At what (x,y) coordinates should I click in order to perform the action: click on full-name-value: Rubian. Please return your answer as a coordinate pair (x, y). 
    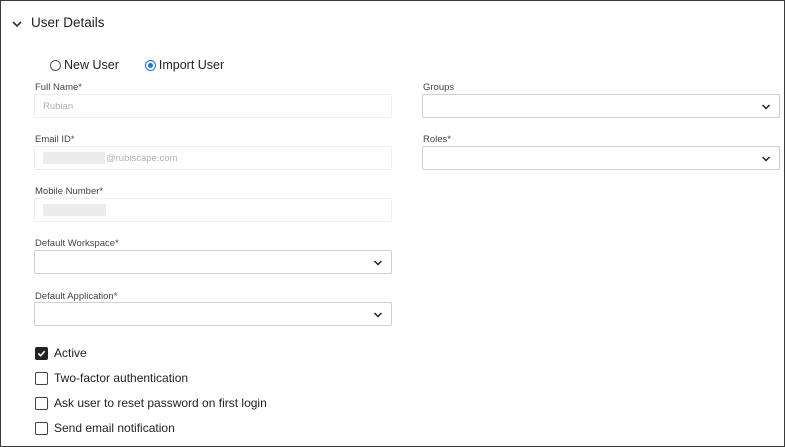
    Looking at the image, I should click on (58, 106).